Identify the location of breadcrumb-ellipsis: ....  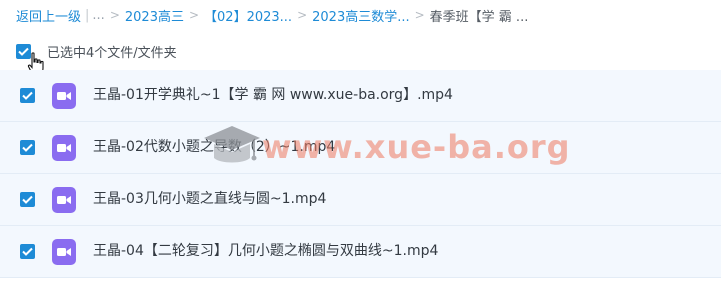
(98, 15).